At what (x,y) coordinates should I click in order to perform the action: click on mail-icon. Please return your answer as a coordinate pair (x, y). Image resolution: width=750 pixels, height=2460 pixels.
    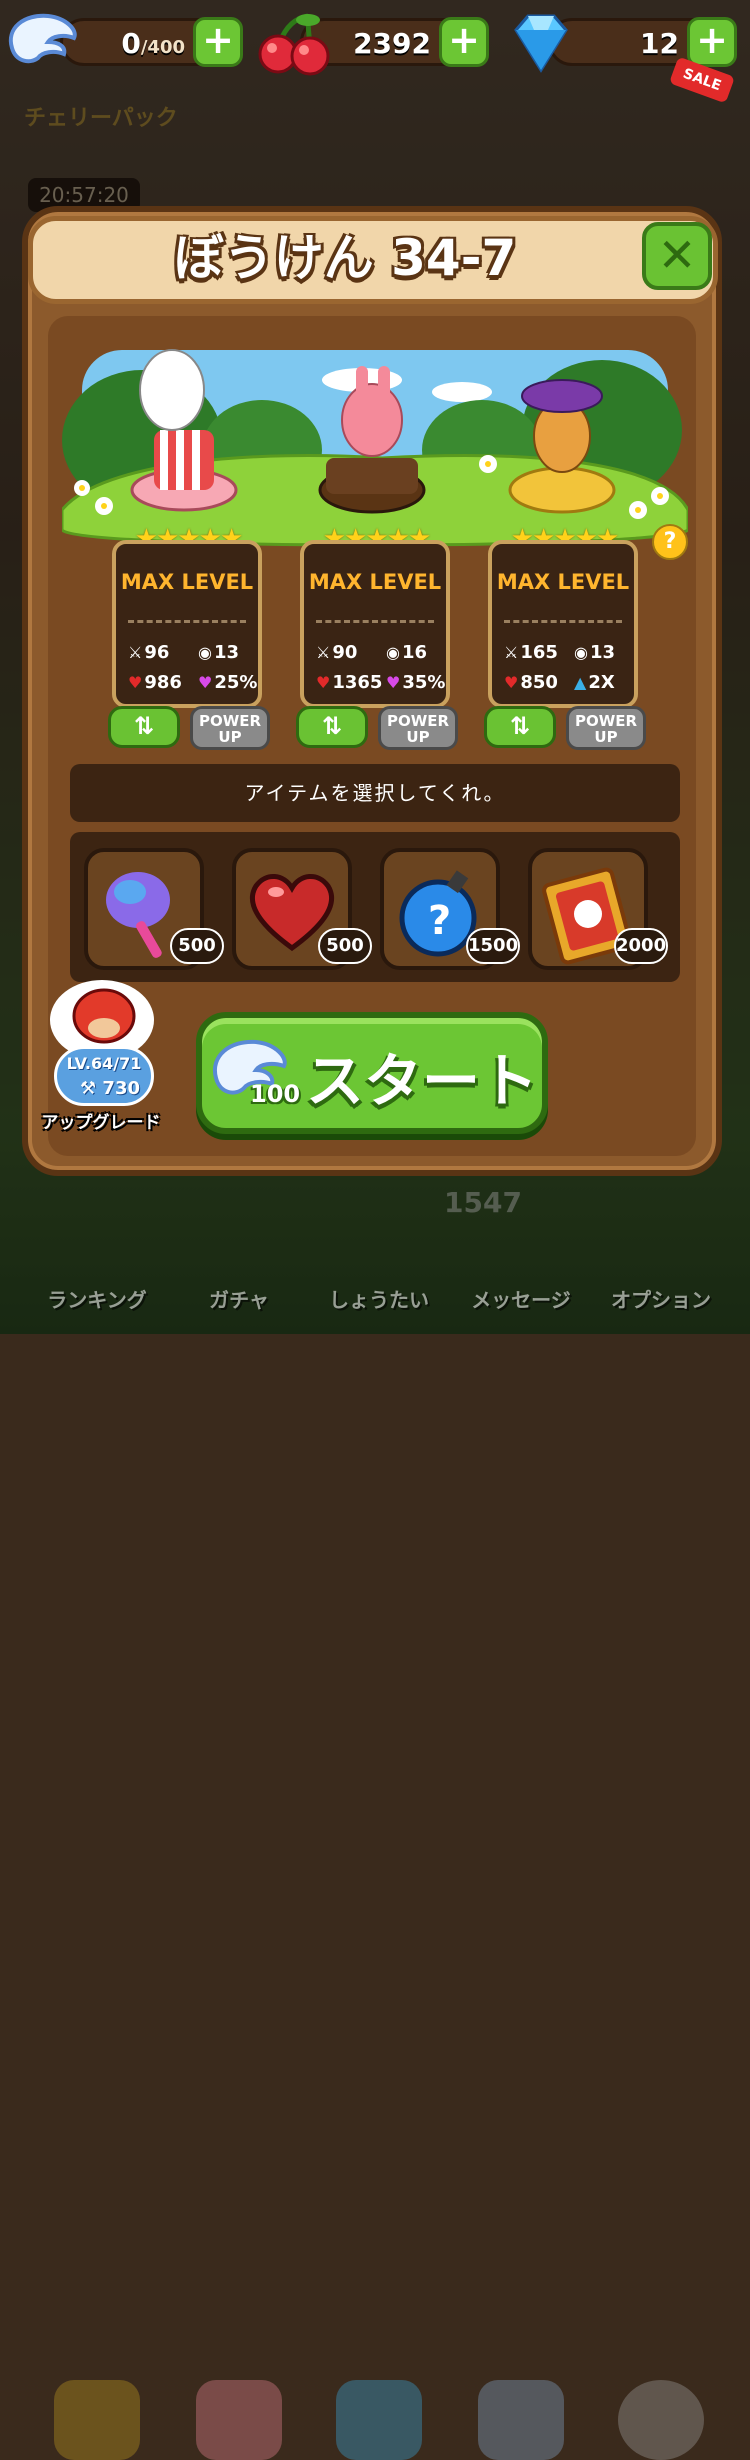
    Looking at the image, I should click on (521, 2420).